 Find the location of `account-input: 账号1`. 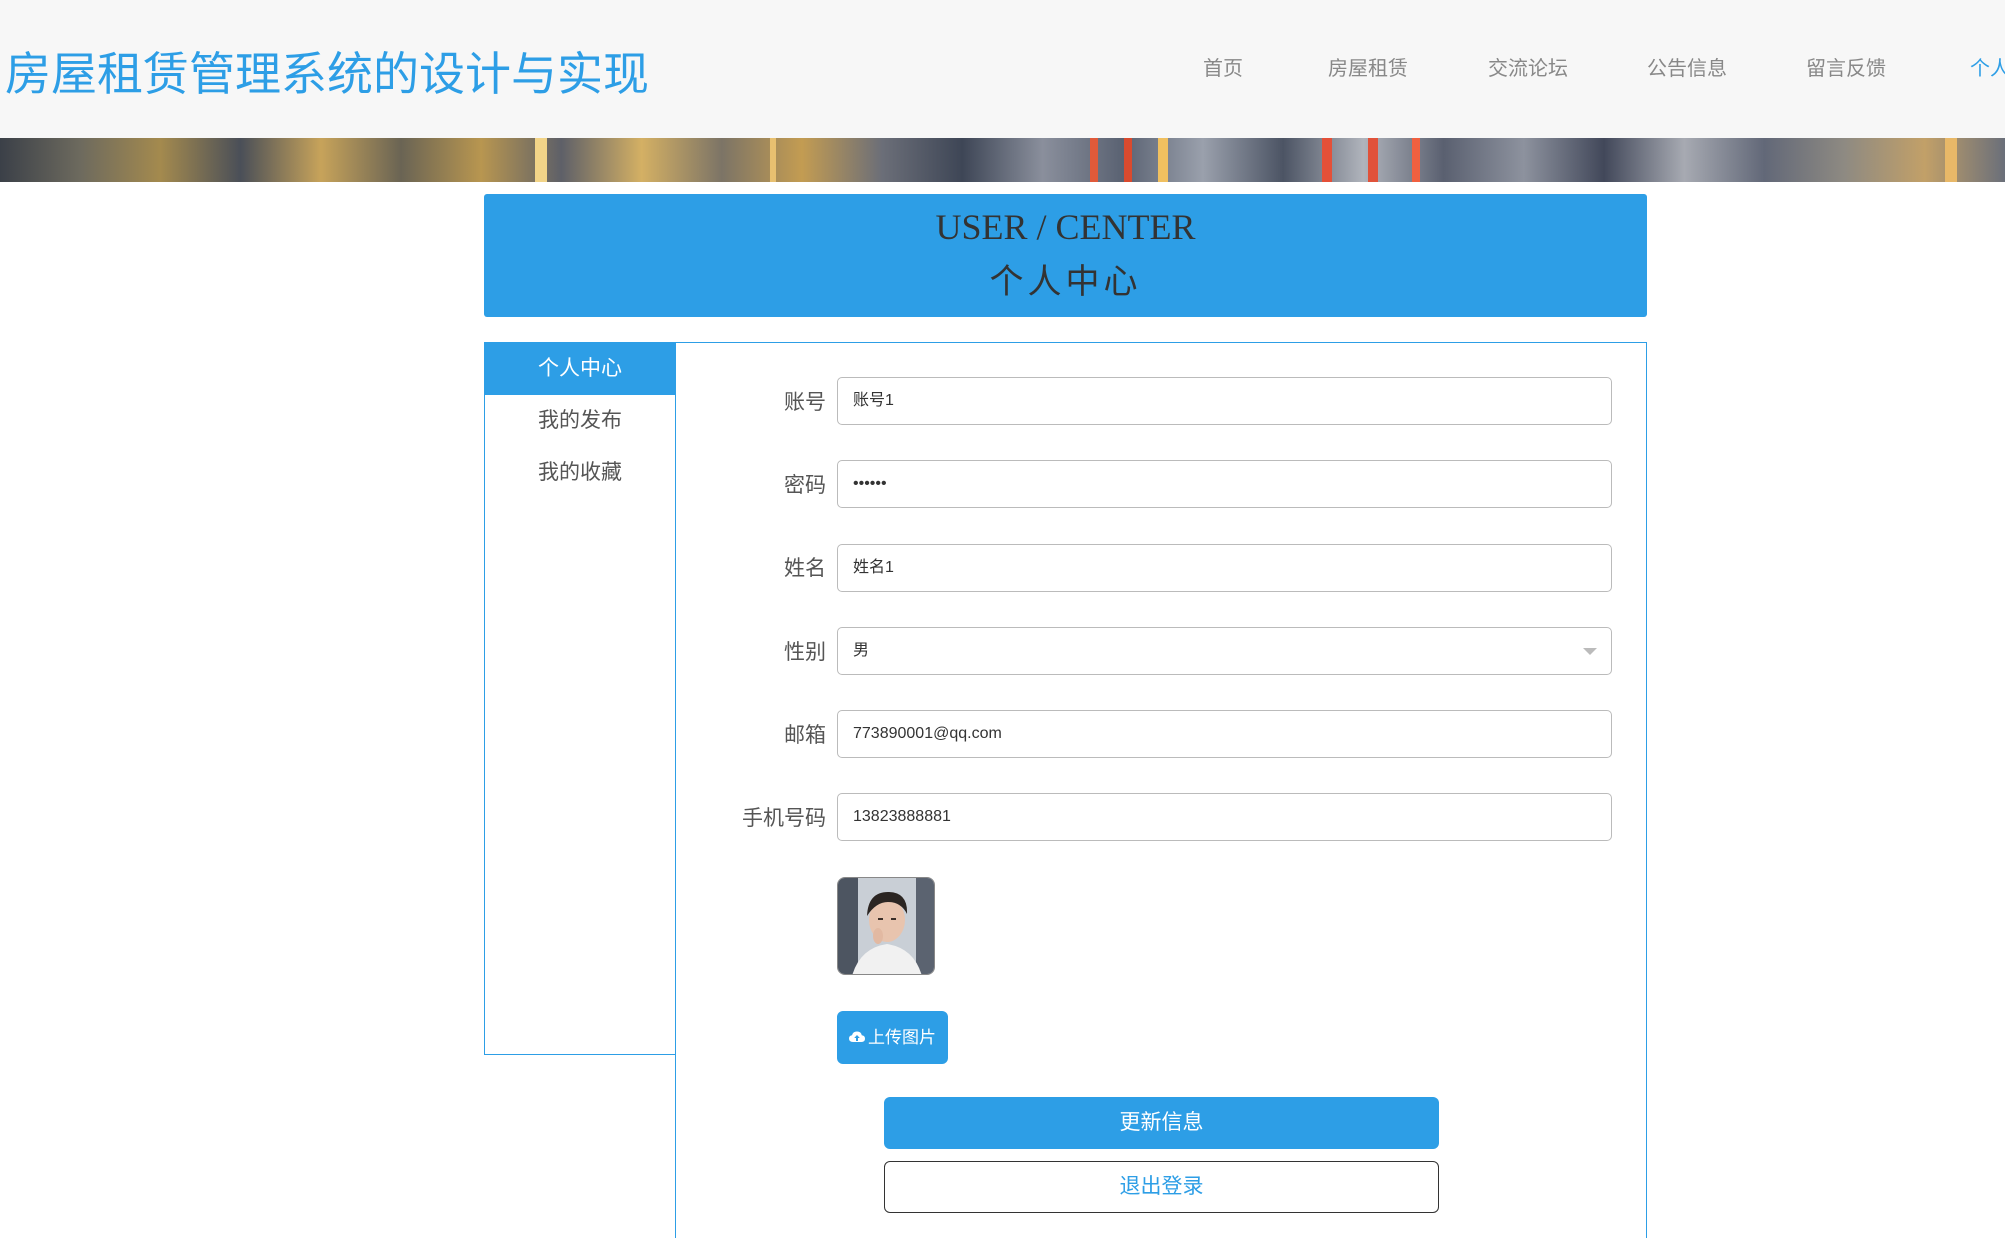

account-input: 账号1 is located at coordinates (1224, 401).